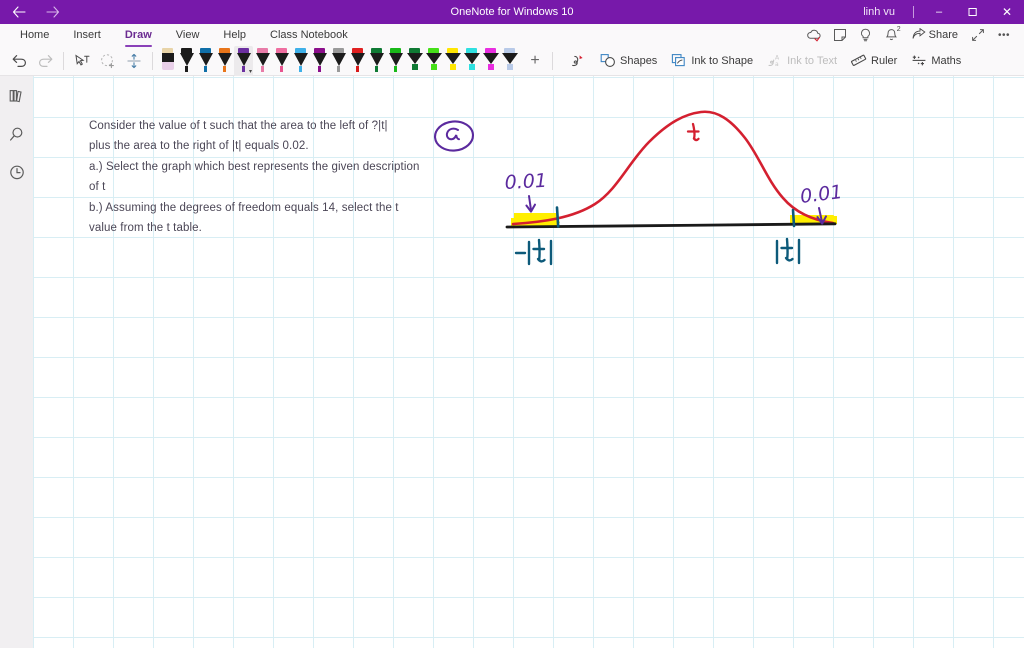  Describe the element at coordinates (188, 35) in the screenshot. I see `tab-view: View` at that location.